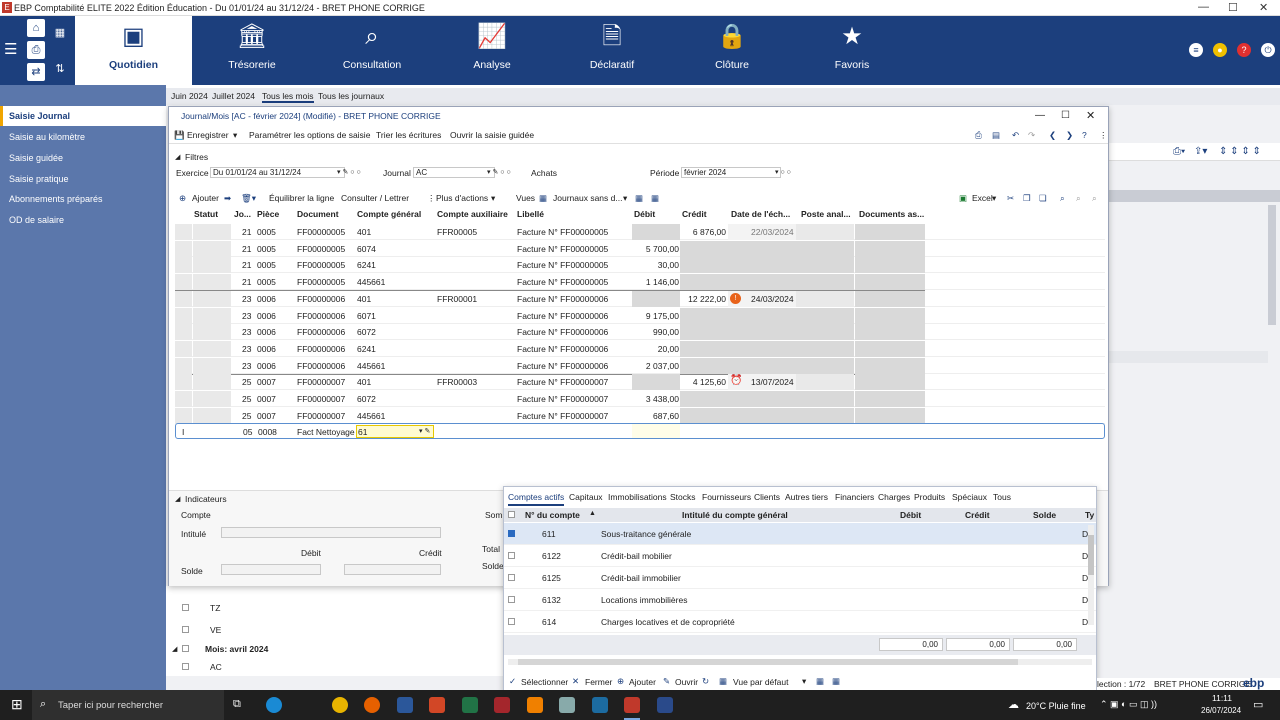  What do you see at coordinates (732, 50) in the screenshot?
I see `ribbon-tab-cloture: 🔒 Clôture` at bounding box center [732, 50].